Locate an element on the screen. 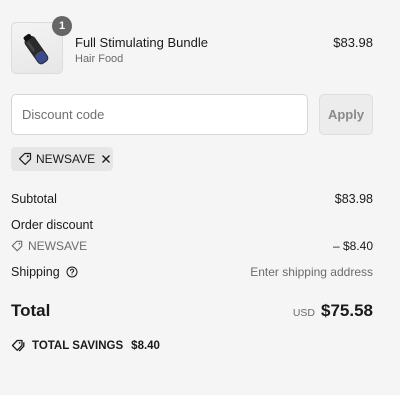 The width and height of the screenshot is (400, 395). discount-code-label: NEWSAVE is located at coordinates (58, 246).